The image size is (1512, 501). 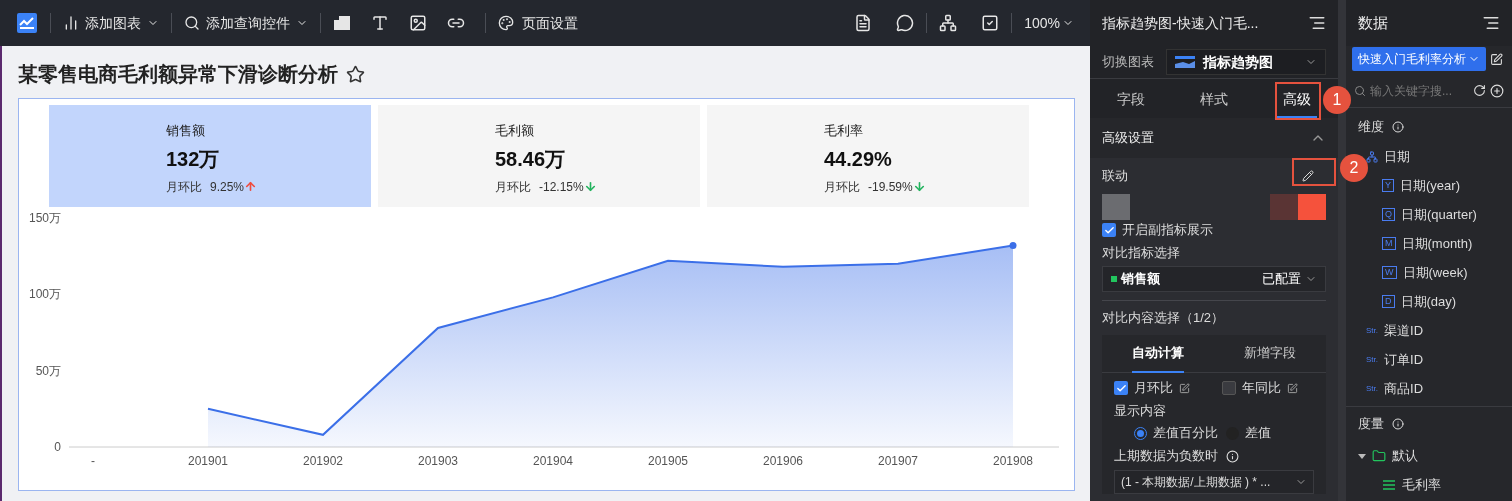 What do you see at coordinates (1394, 359) in the screenshot?
I see `field-item: Str. 订单ID` at bounding box center [1394, 359].